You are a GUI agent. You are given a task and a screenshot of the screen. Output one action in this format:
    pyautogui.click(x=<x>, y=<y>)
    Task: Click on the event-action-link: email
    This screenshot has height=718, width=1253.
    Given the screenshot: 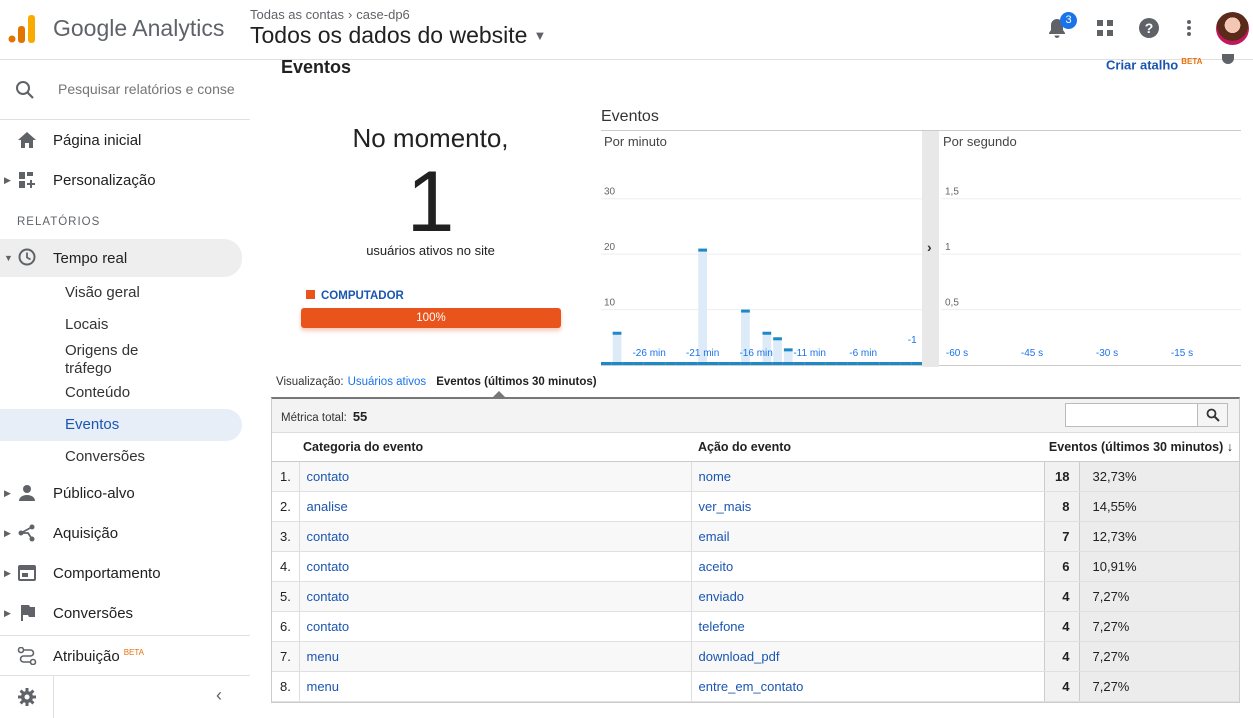 What is the action you would take?
    pyautogui.click(x=868, y=536)
    